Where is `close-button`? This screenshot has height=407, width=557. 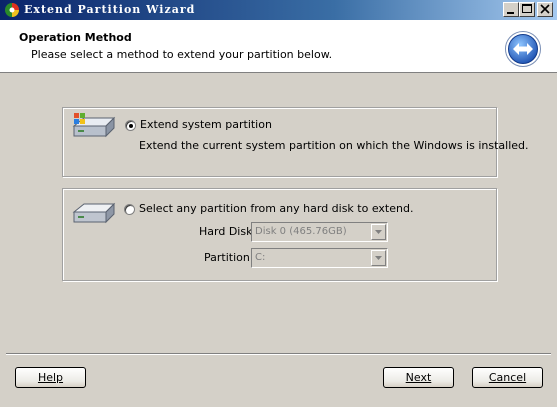
close-button is located at coordinates (545, 9).